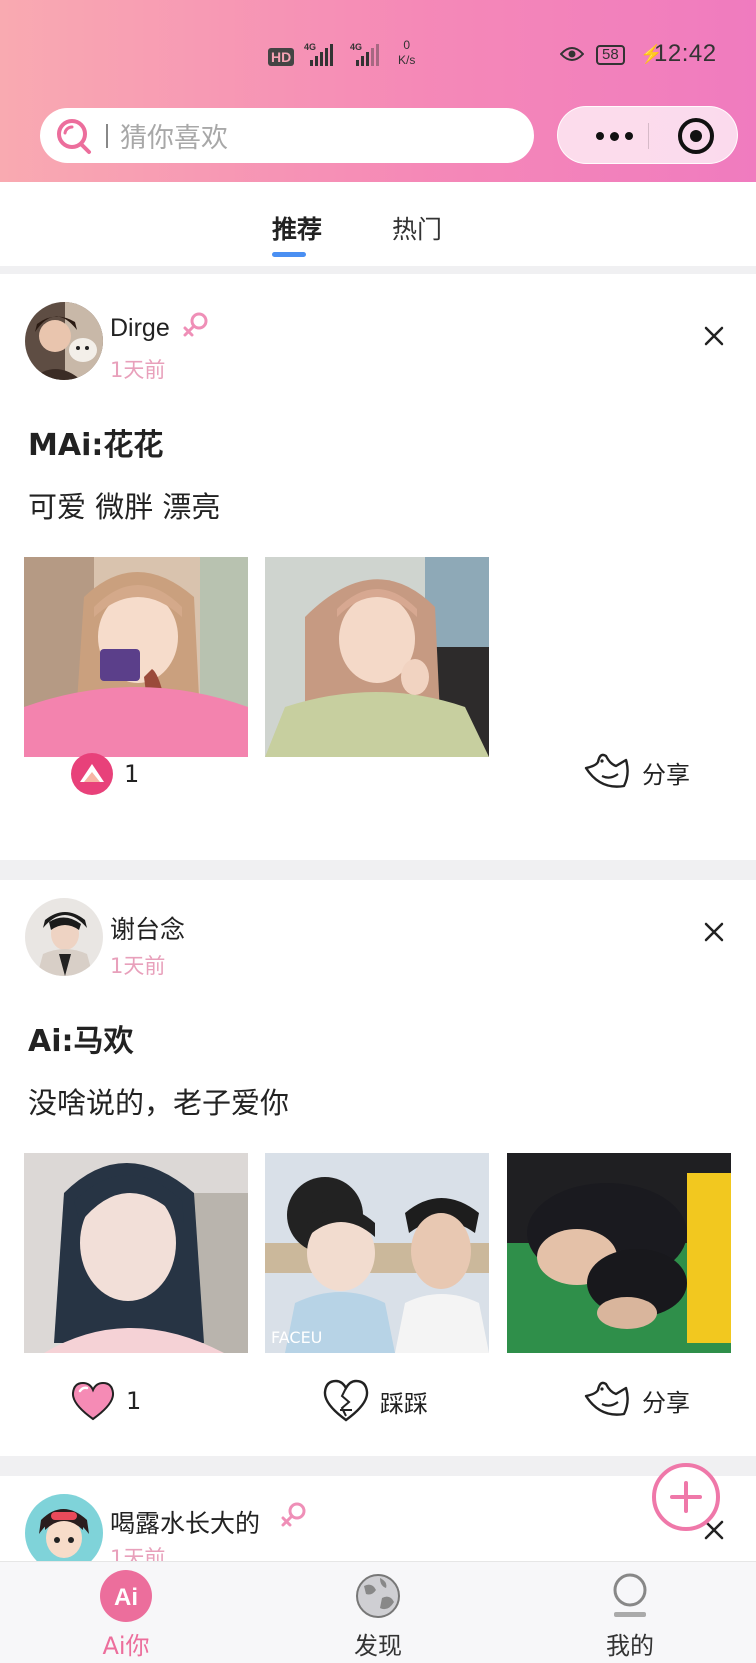 This screenshot has width=756, height=1663. Describe the element at coordinates (147, 928) in the screenshot. I see `username: 谢台念` at that location.